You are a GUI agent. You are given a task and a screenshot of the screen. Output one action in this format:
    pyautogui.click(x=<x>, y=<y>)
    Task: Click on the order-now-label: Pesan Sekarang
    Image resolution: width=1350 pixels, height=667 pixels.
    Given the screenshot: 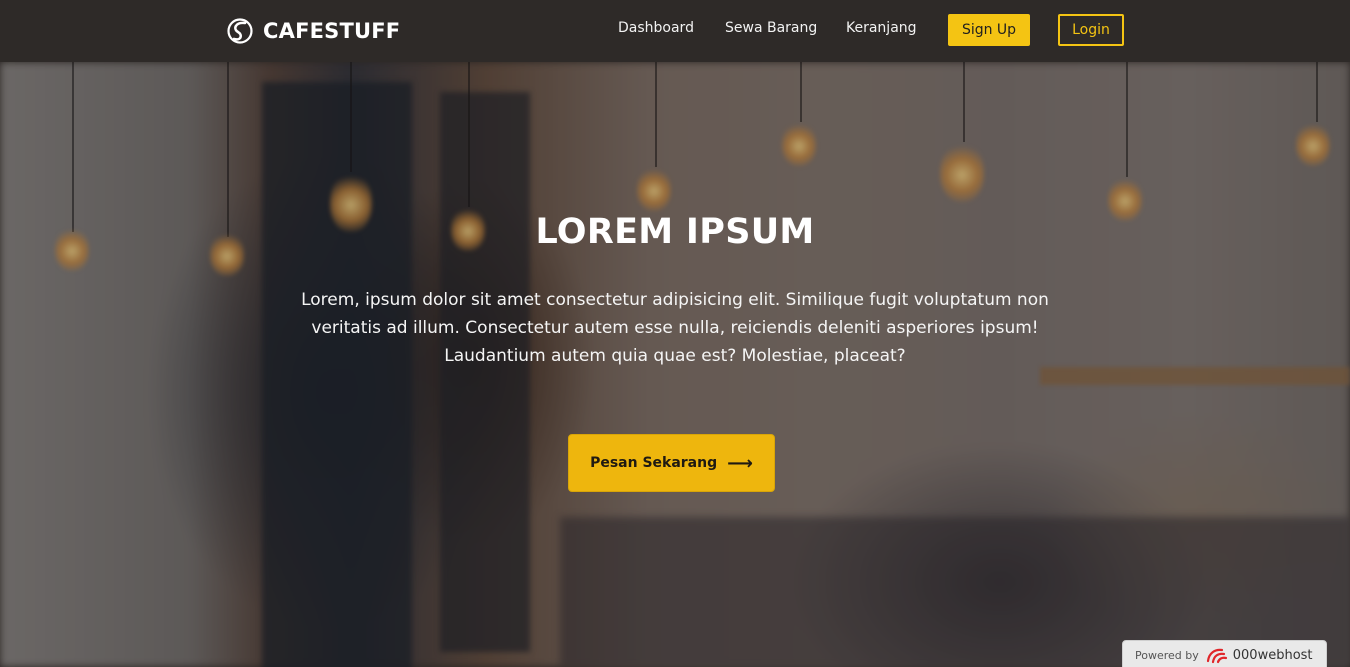 What is the action you would take?
    pyautogui.click(x=654, y=463)
    